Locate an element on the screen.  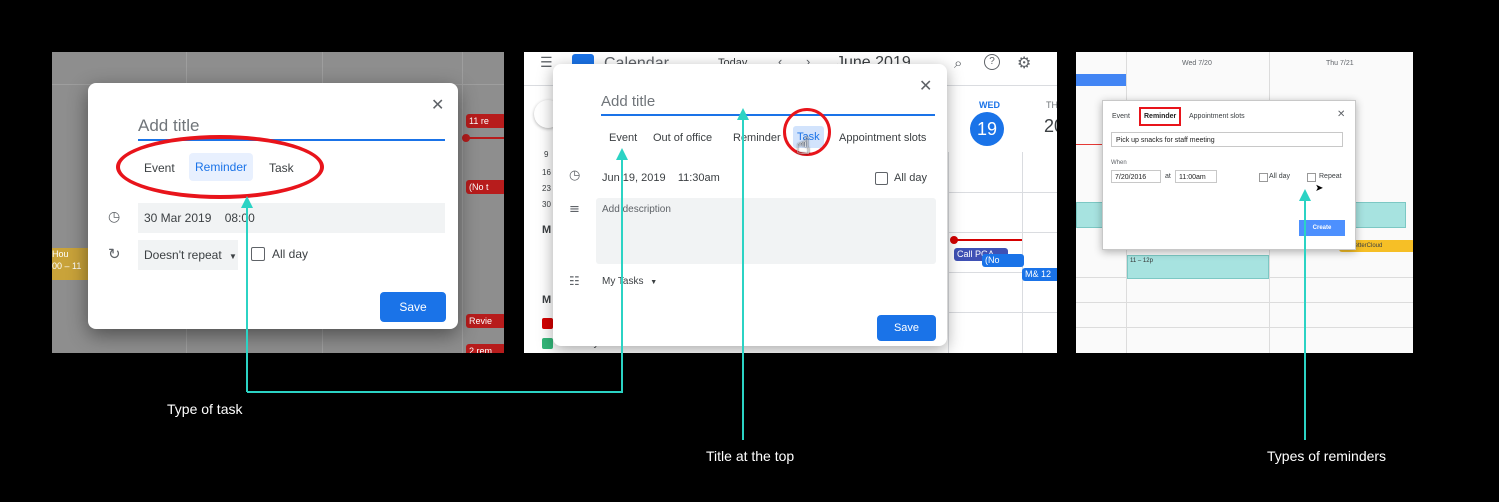
background-chip: 2 rem is located at coordinates (485, 348).